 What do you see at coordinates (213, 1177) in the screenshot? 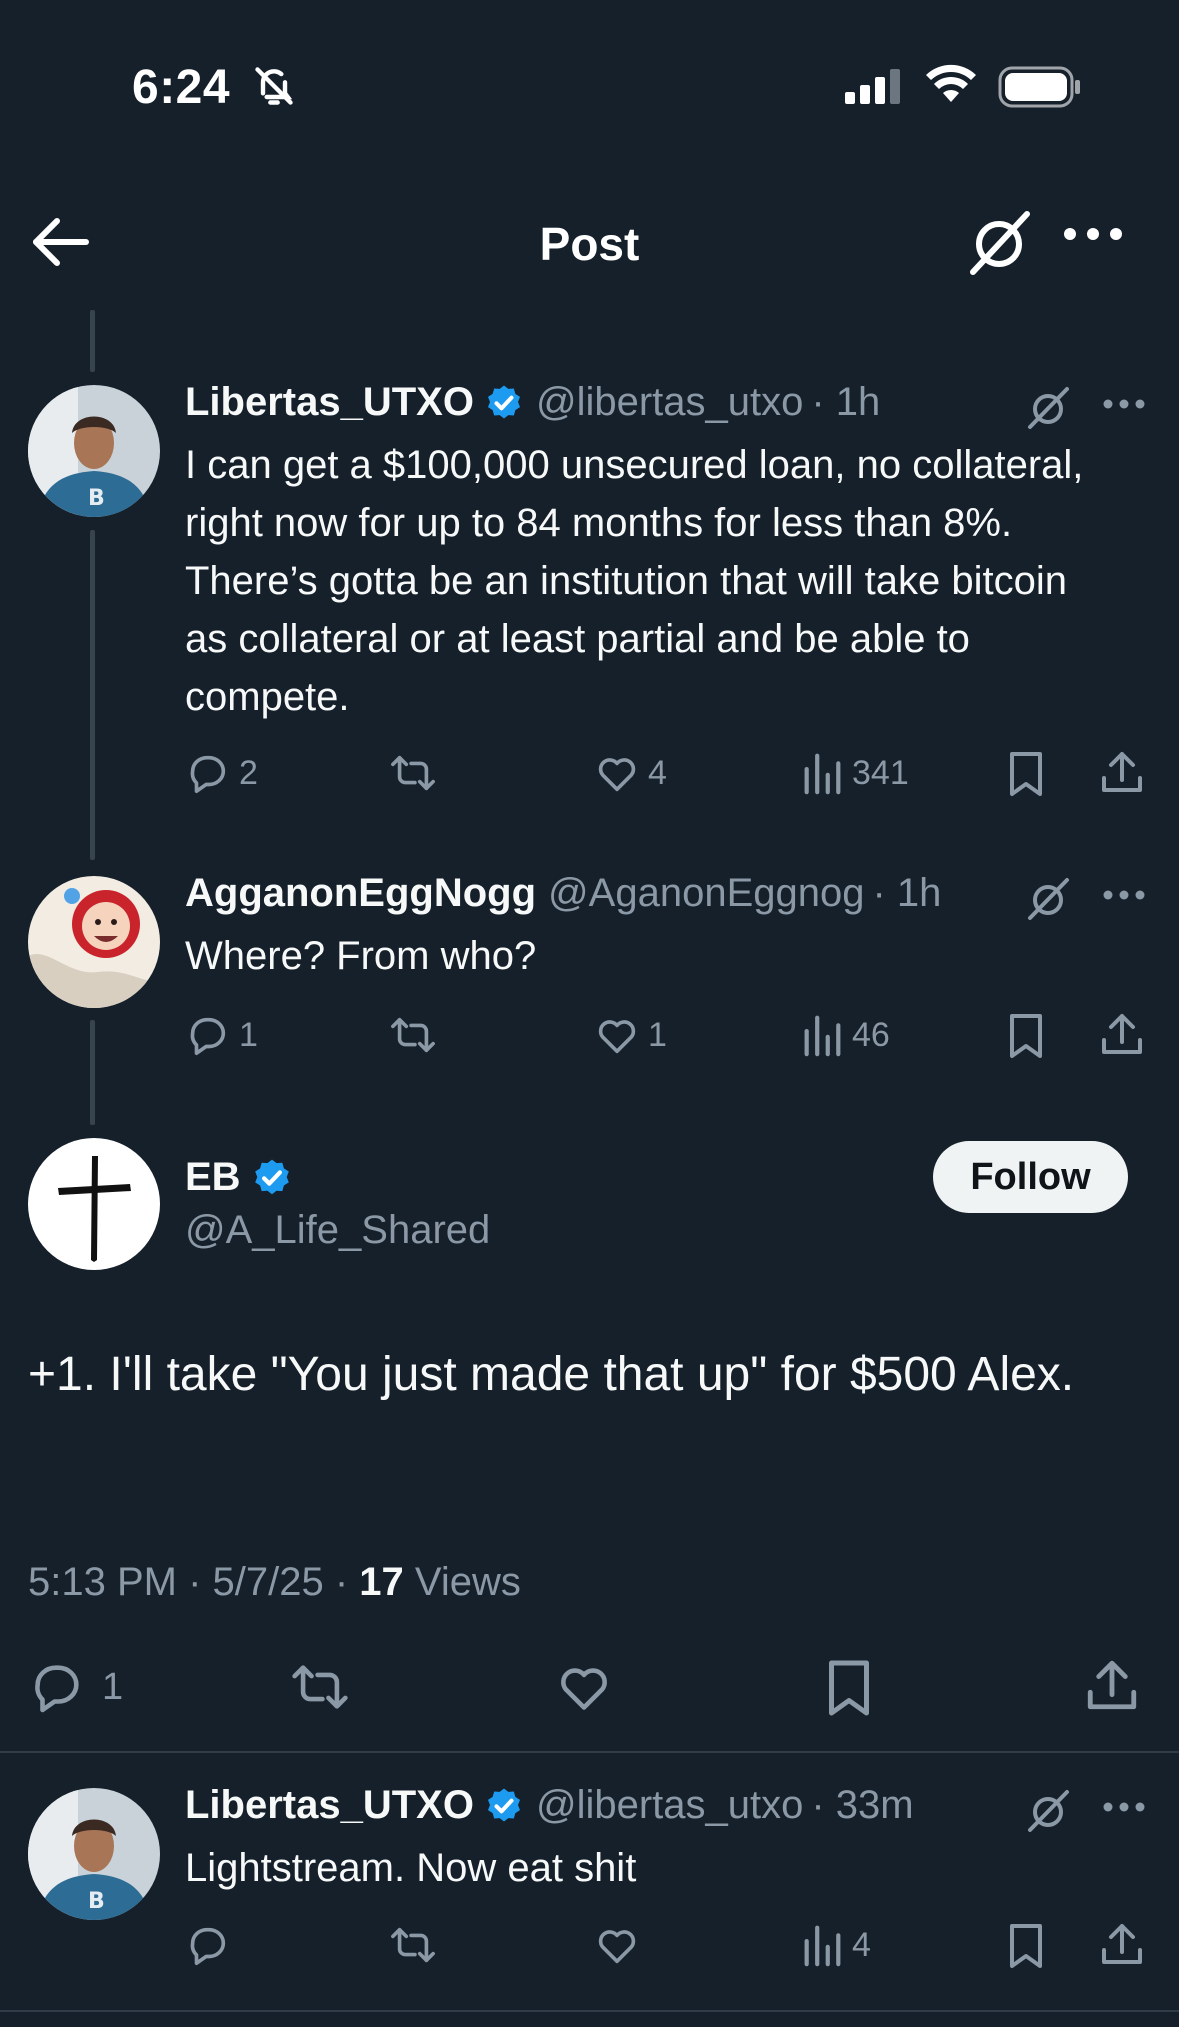
I see `username: EB` at bounding box center [213, 1177].